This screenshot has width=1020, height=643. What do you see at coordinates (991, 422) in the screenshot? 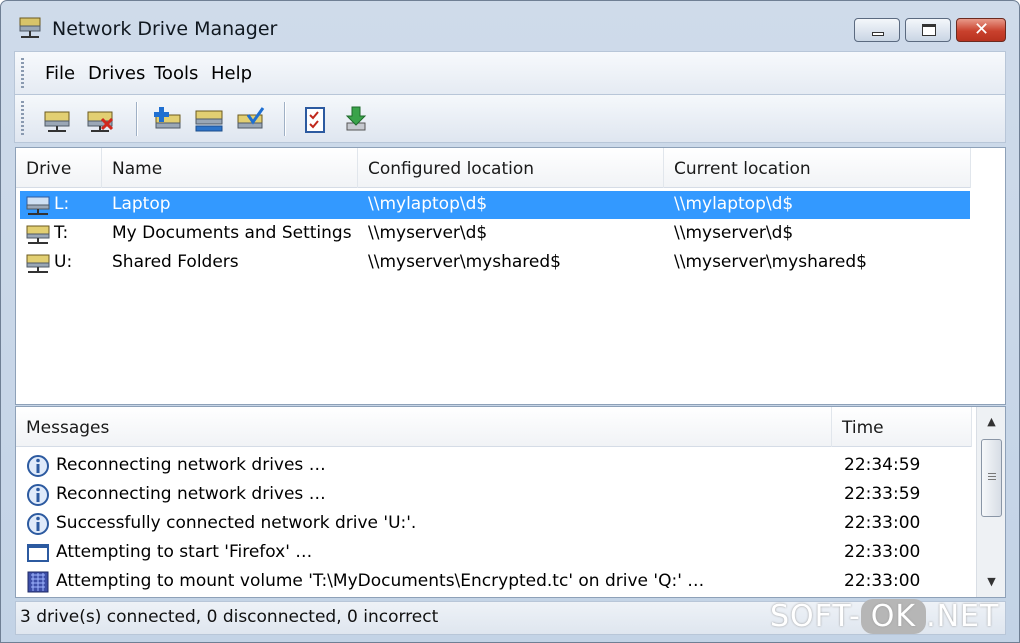
I see `scroll-up-icon: ▲` at bounding box center [991, 422].